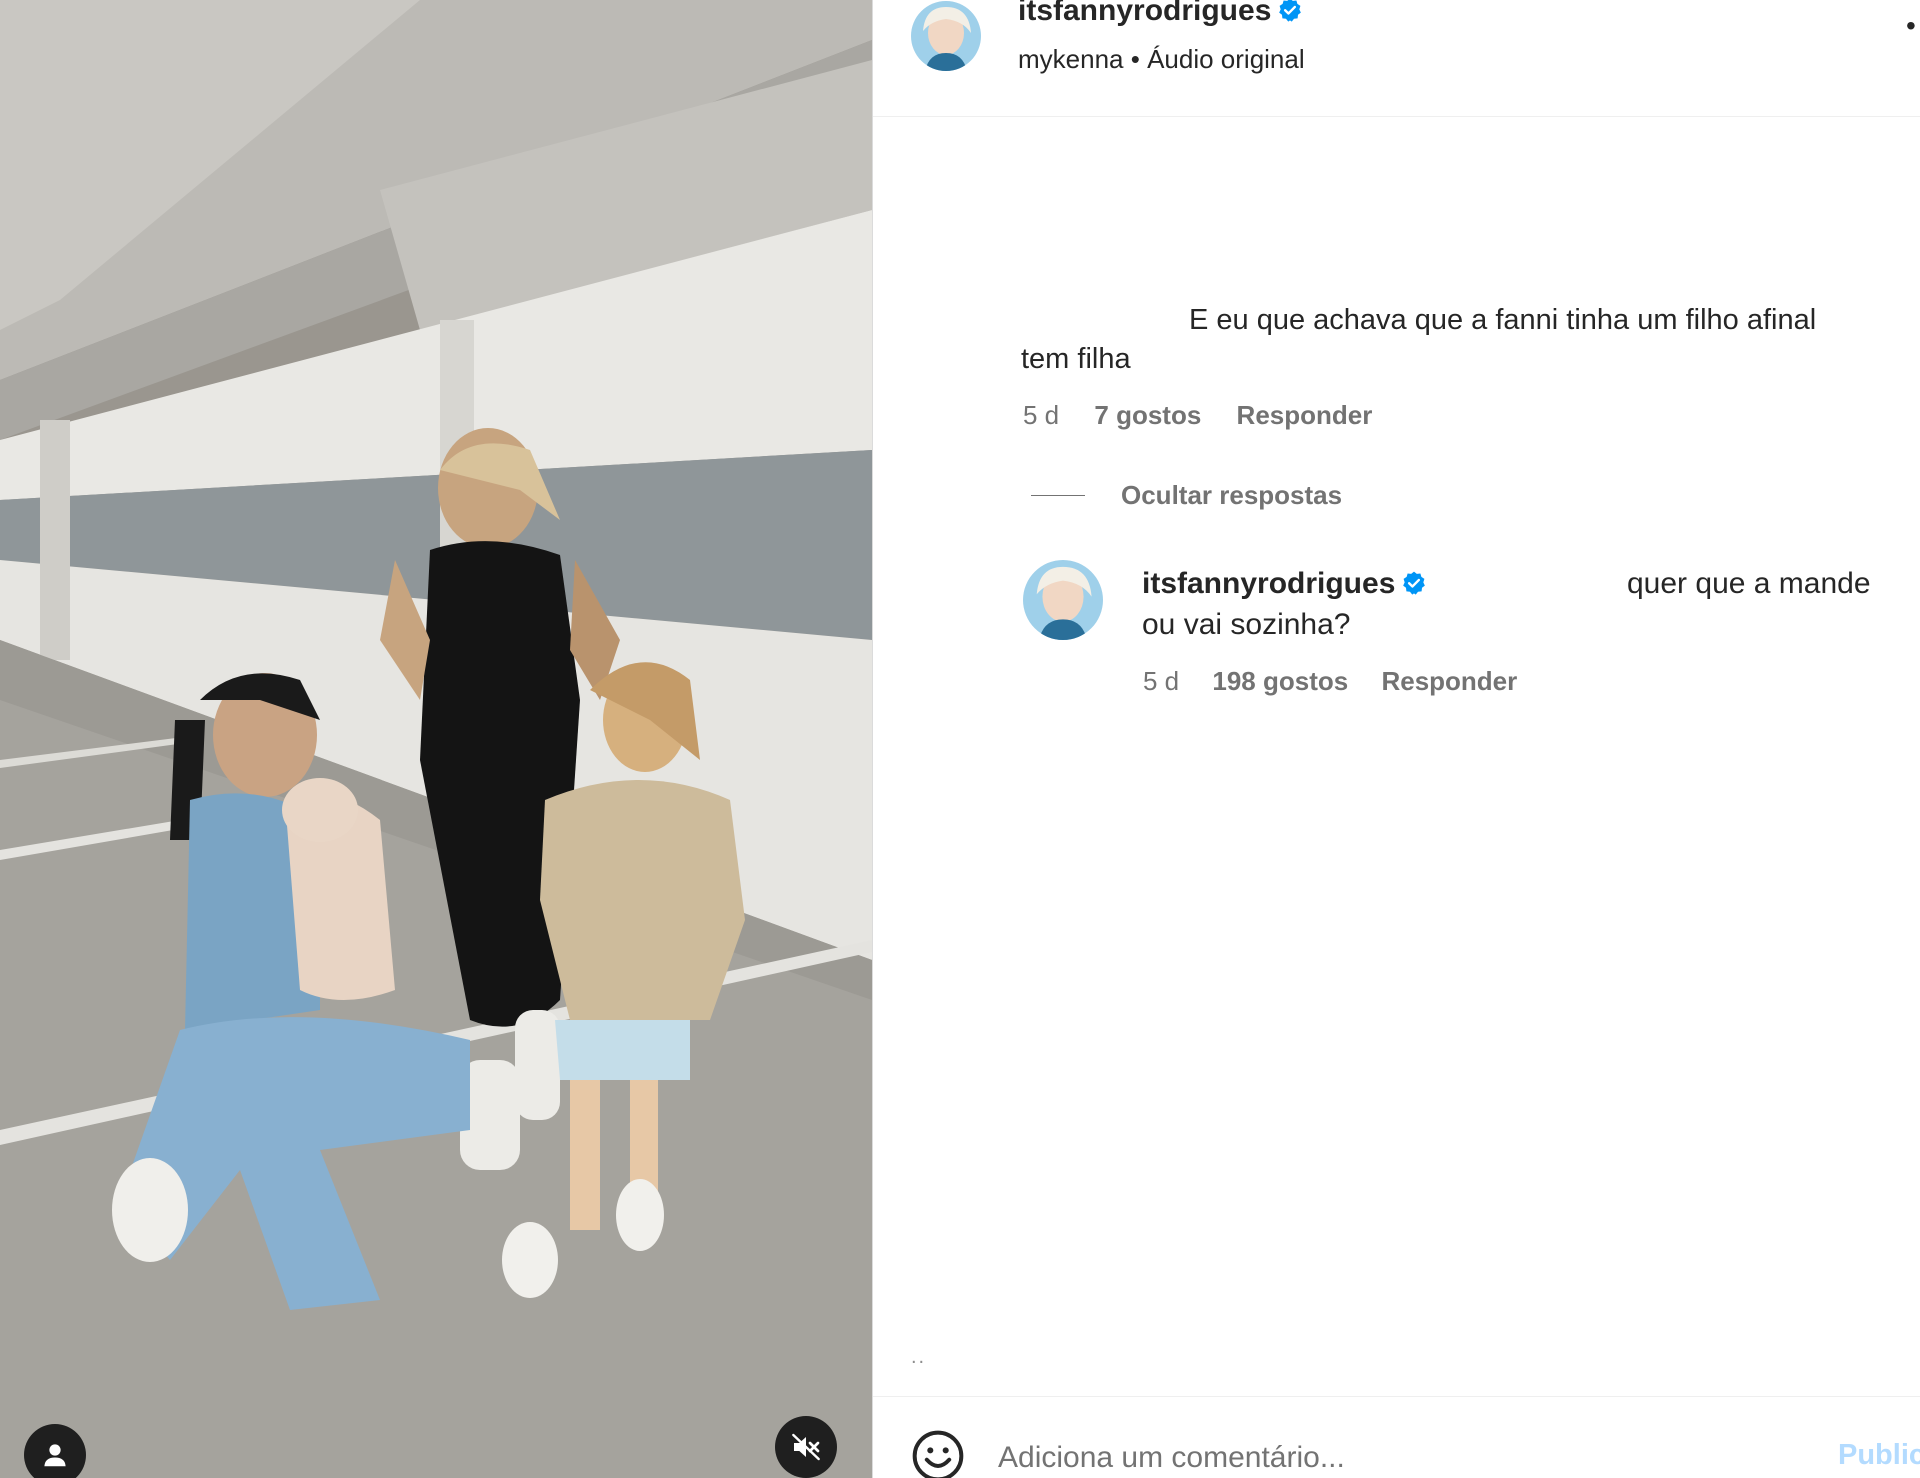 This screenshot has width=1920, height=1478. What do you see at coordinates (1449, 681) in the screenshot?
I see `reply-reply-button: Responder` at bounding box center [1449, 681].